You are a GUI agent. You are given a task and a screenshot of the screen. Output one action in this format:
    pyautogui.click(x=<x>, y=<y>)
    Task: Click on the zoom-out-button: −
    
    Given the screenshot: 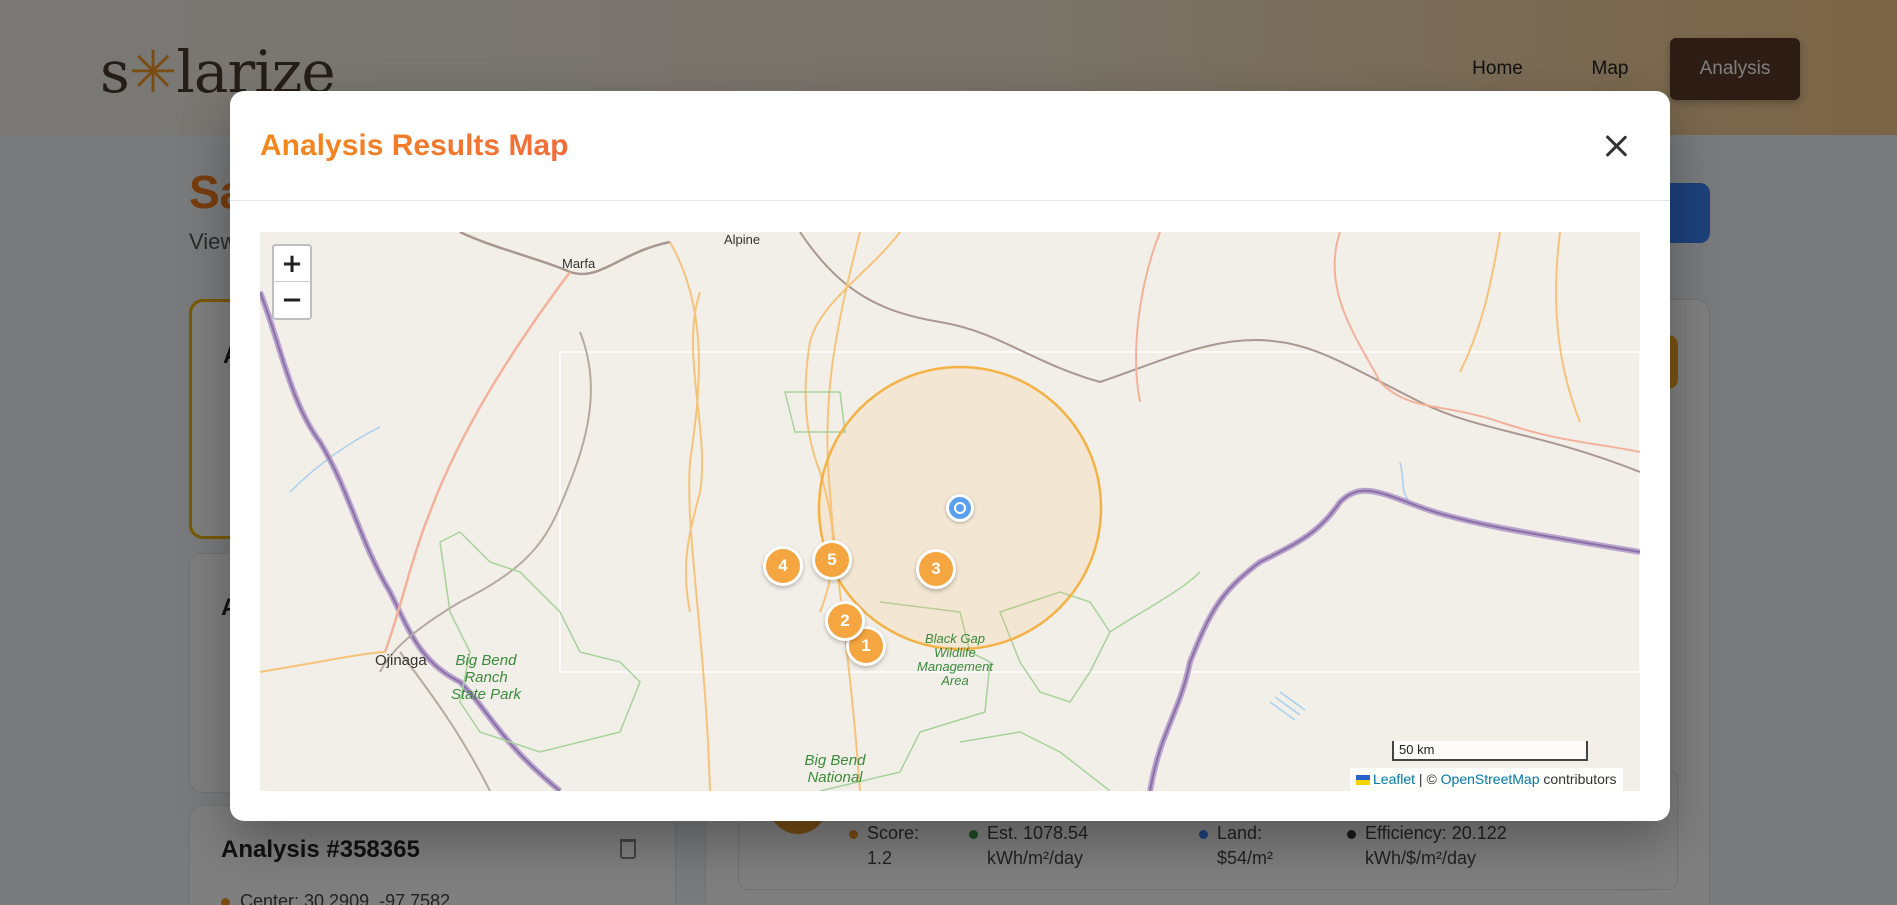 What is the action you would take?
    pyautogui.click(x=292, y=300)
    